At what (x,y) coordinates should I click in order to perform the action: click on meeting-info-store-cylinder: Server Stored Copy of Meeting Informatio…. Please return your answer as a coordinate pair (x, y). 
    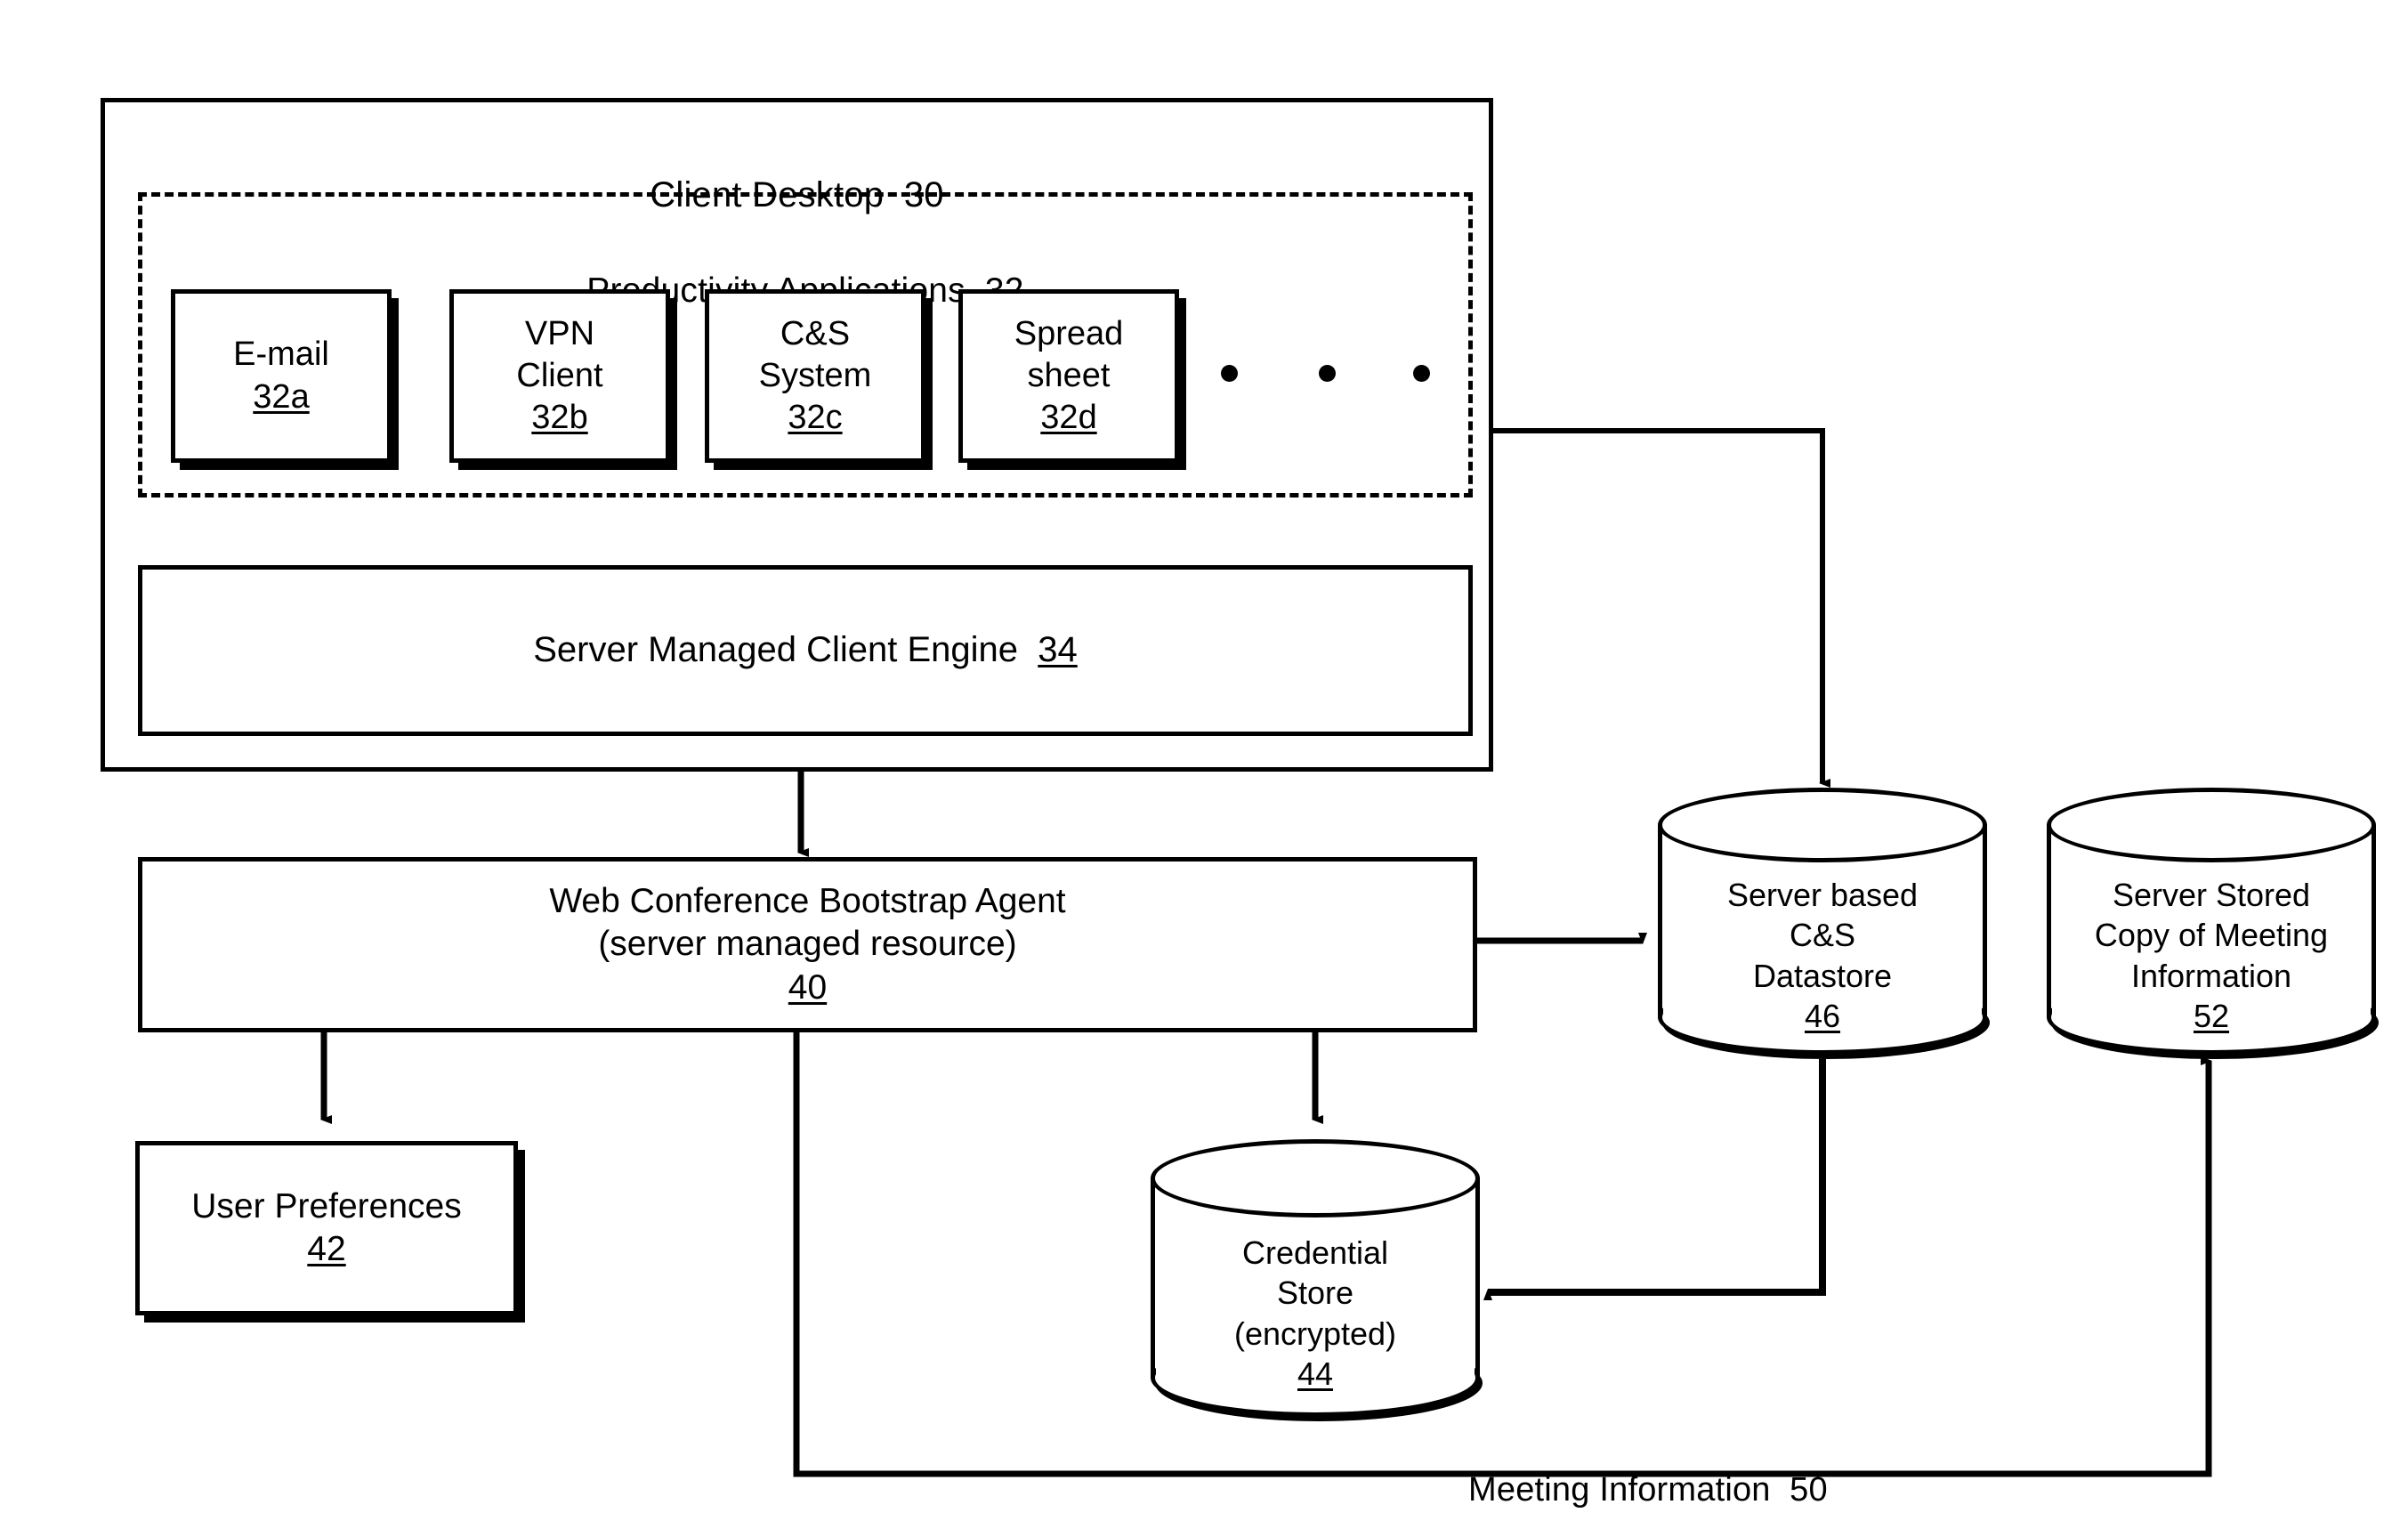
    Looking at the image, I should click on (2211, 923).